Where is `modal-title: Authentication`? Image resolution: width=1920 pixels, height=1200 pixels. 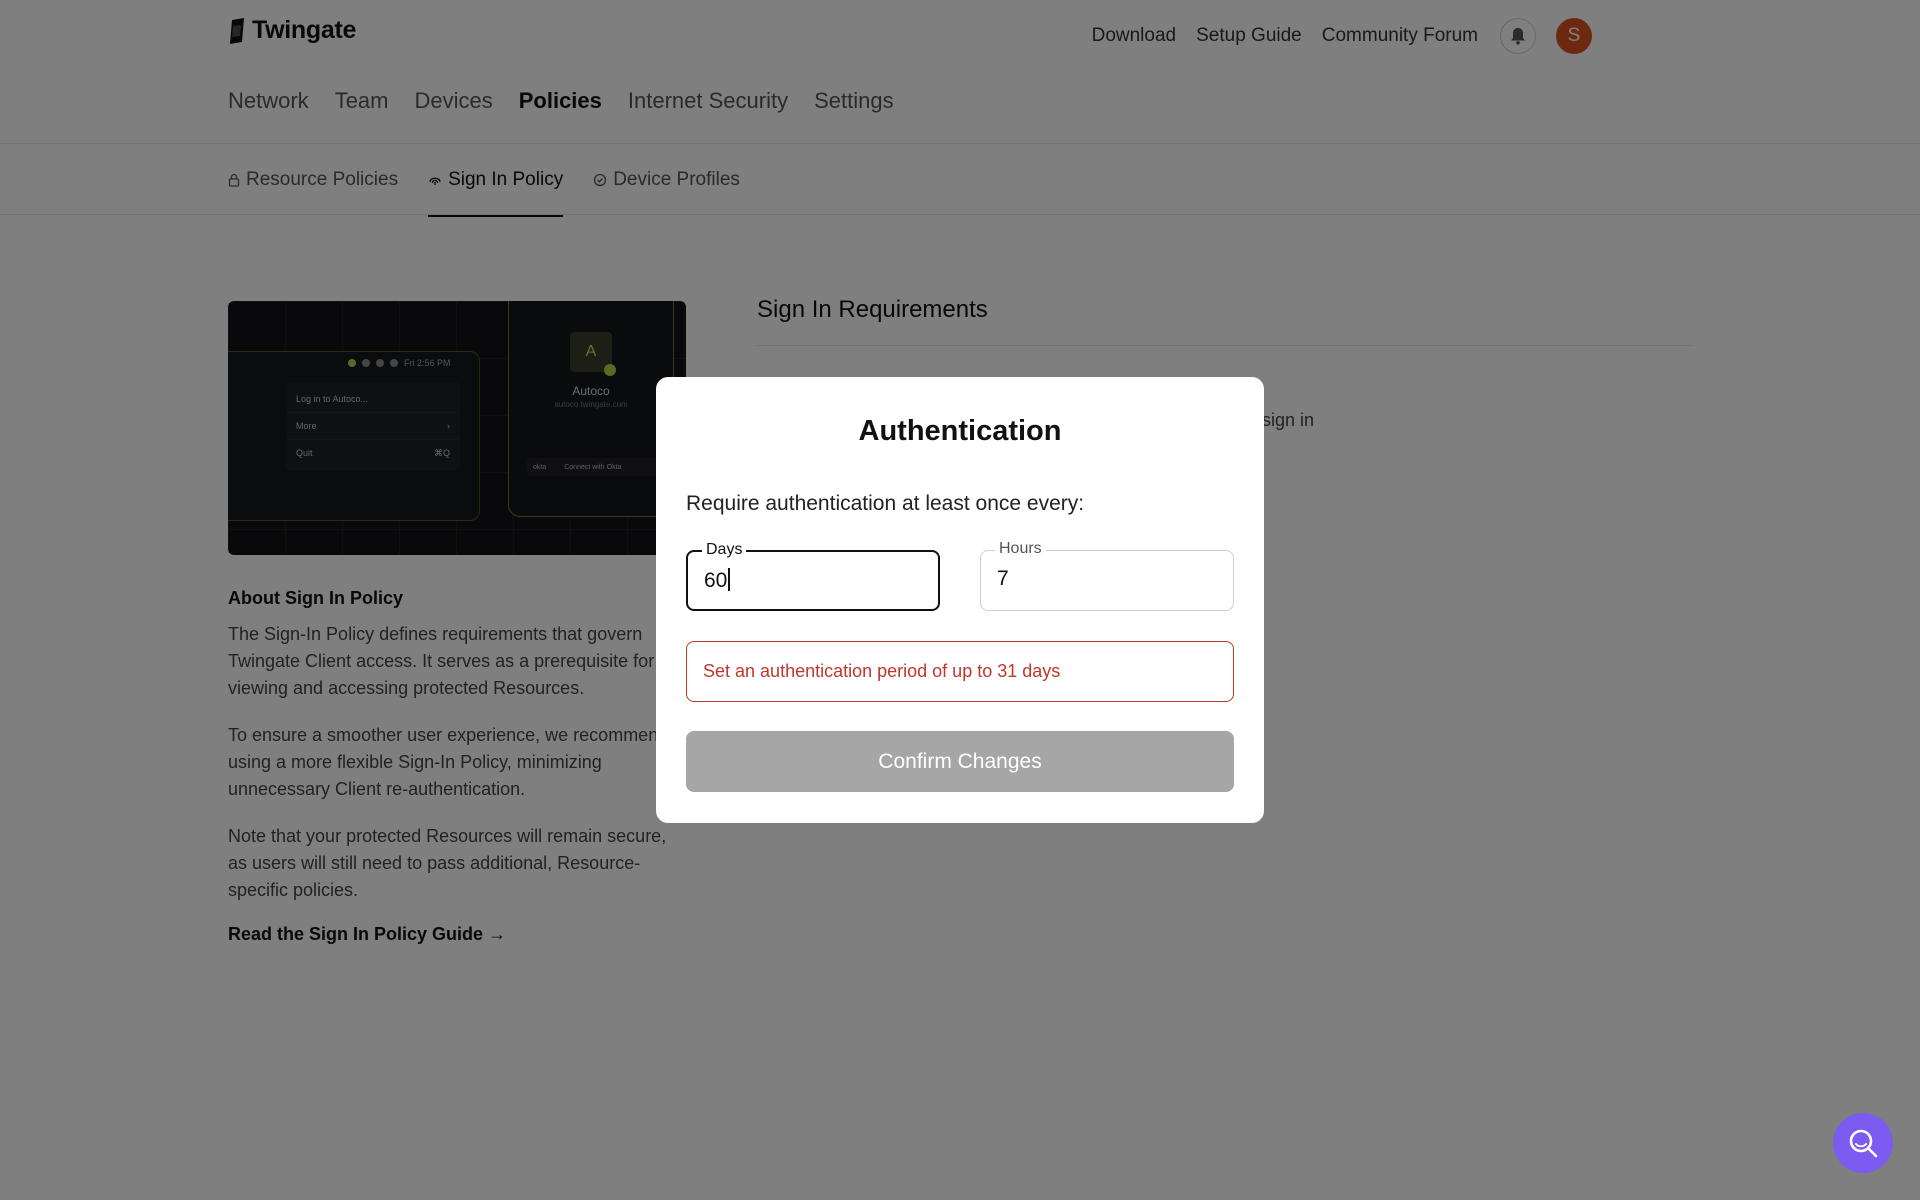
modal-title: Authentication is located at coordinates (960, 431).